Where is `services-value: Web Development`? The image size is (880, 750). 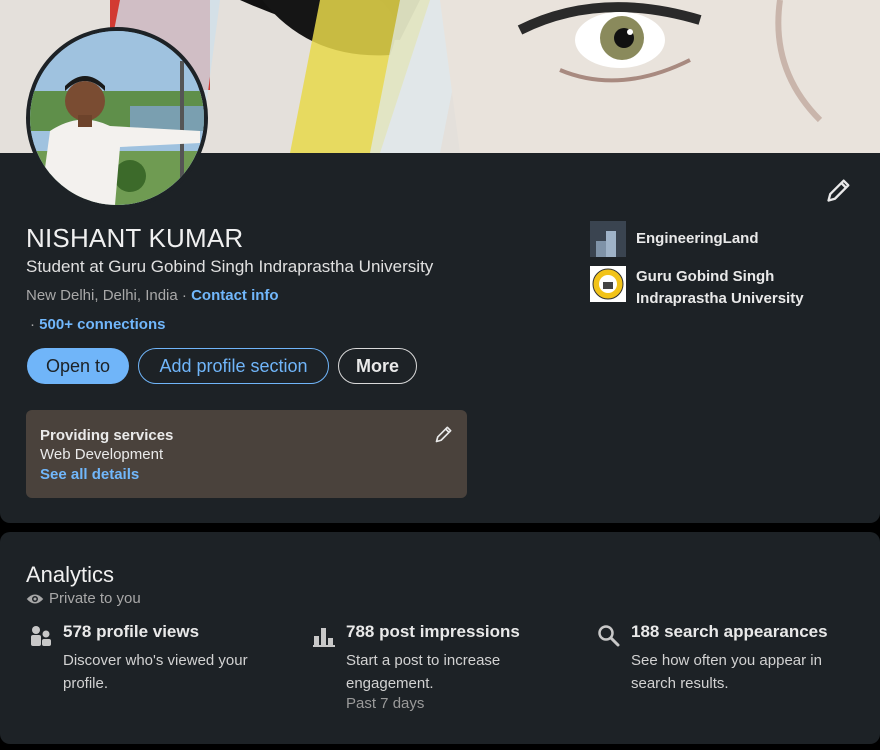 services-value: Web Development is located at coordinates (102, 454).